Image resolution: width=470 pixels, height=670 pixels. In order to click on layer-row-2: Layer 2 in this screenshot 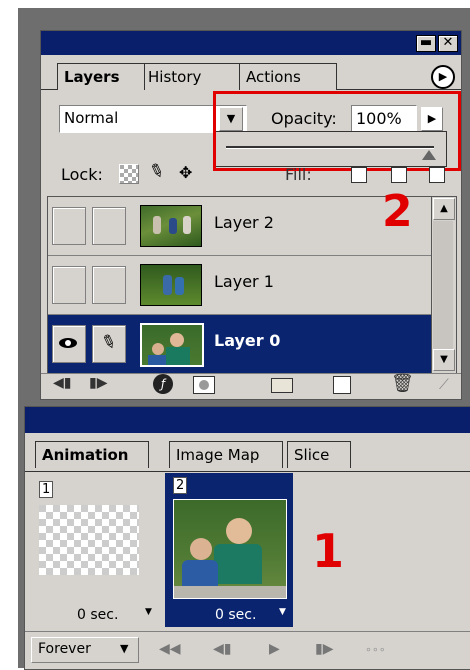, I will do `click(240, 226)`.